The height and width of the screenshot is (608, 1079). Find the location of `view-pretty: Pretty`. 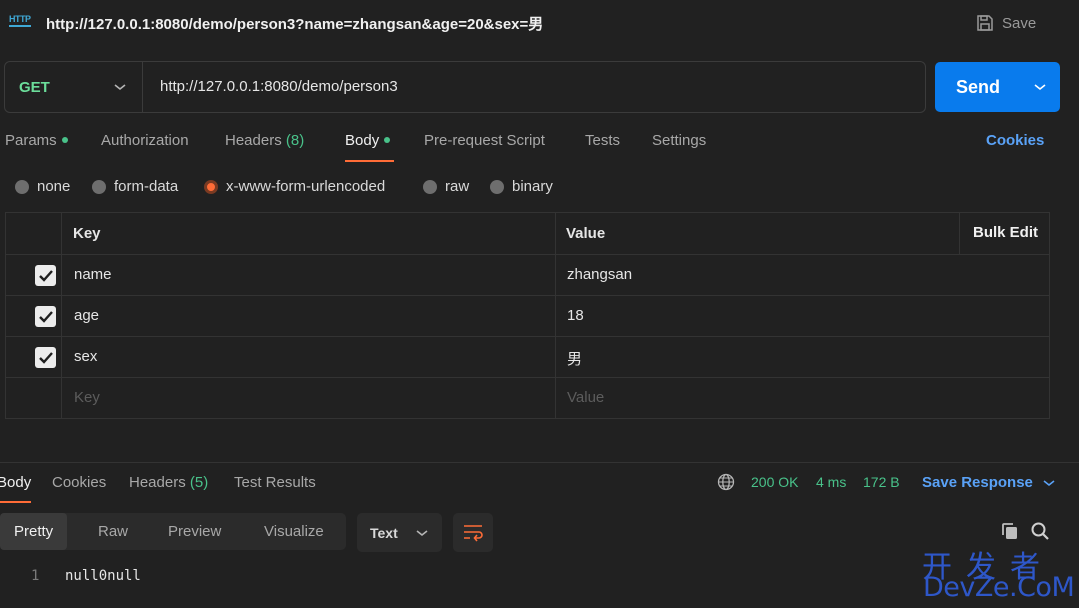

view-pretty: Pretty is located at coordinates (34, 531).